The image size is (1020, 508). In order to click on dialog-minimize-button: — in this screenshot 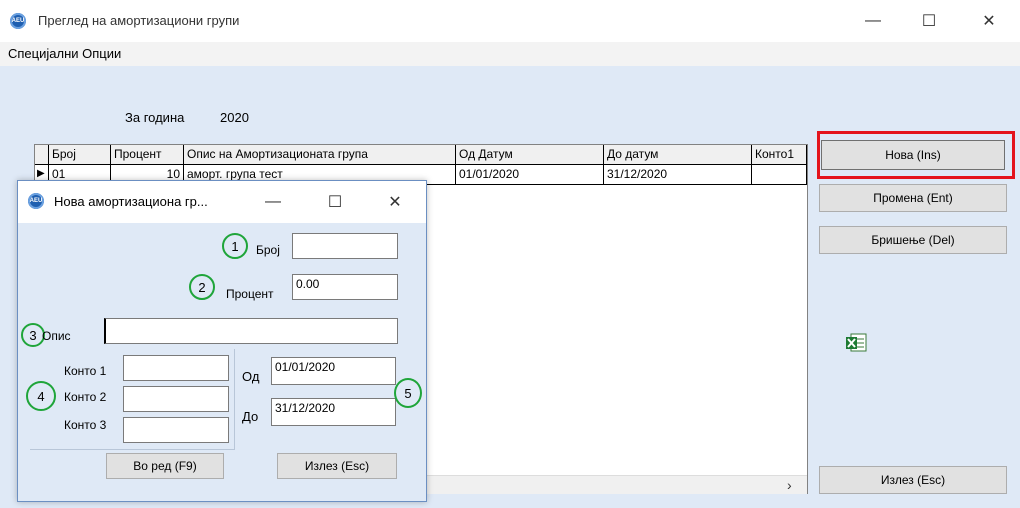, I will do `click(273, 202)`.